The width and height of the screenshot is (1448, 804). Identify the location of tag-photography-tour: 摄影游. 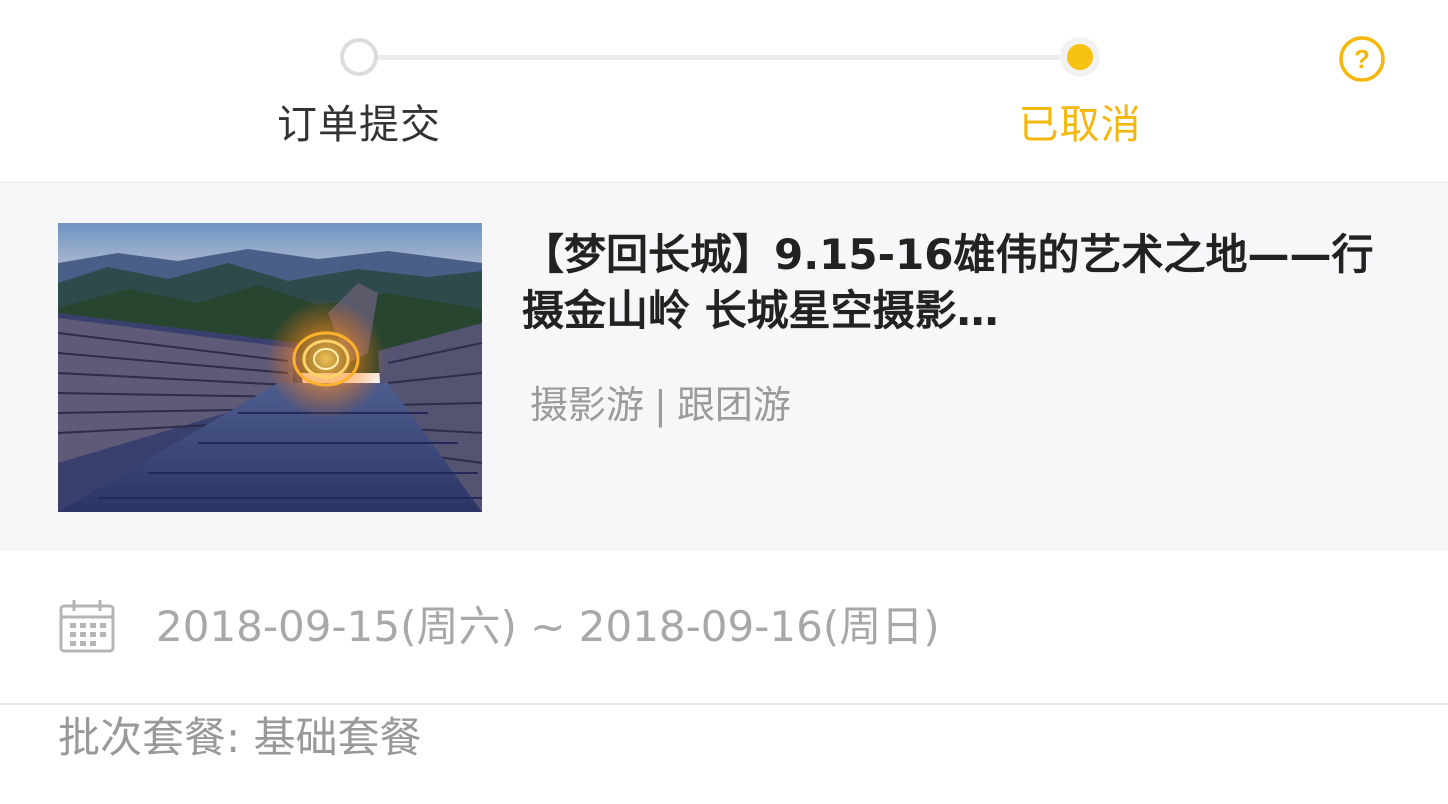
(587, 405).